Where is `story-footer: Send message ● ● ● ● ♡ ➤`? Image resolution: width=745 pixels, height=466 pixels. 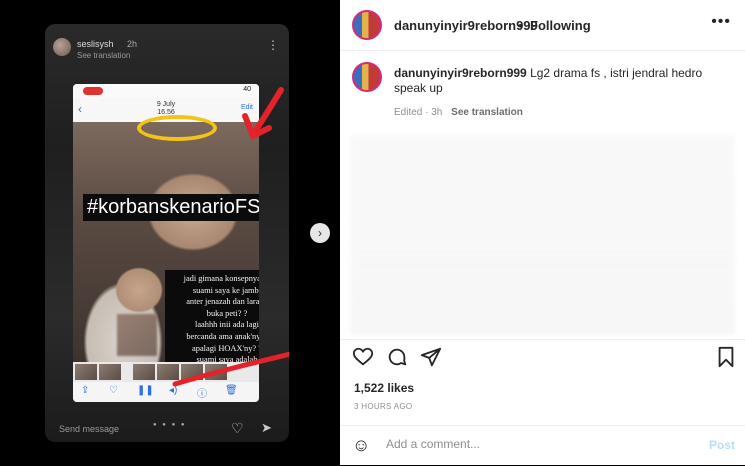
story-footer: Send message ● ● ● ● ♡ ➤ is located at coordinates (167, 431).